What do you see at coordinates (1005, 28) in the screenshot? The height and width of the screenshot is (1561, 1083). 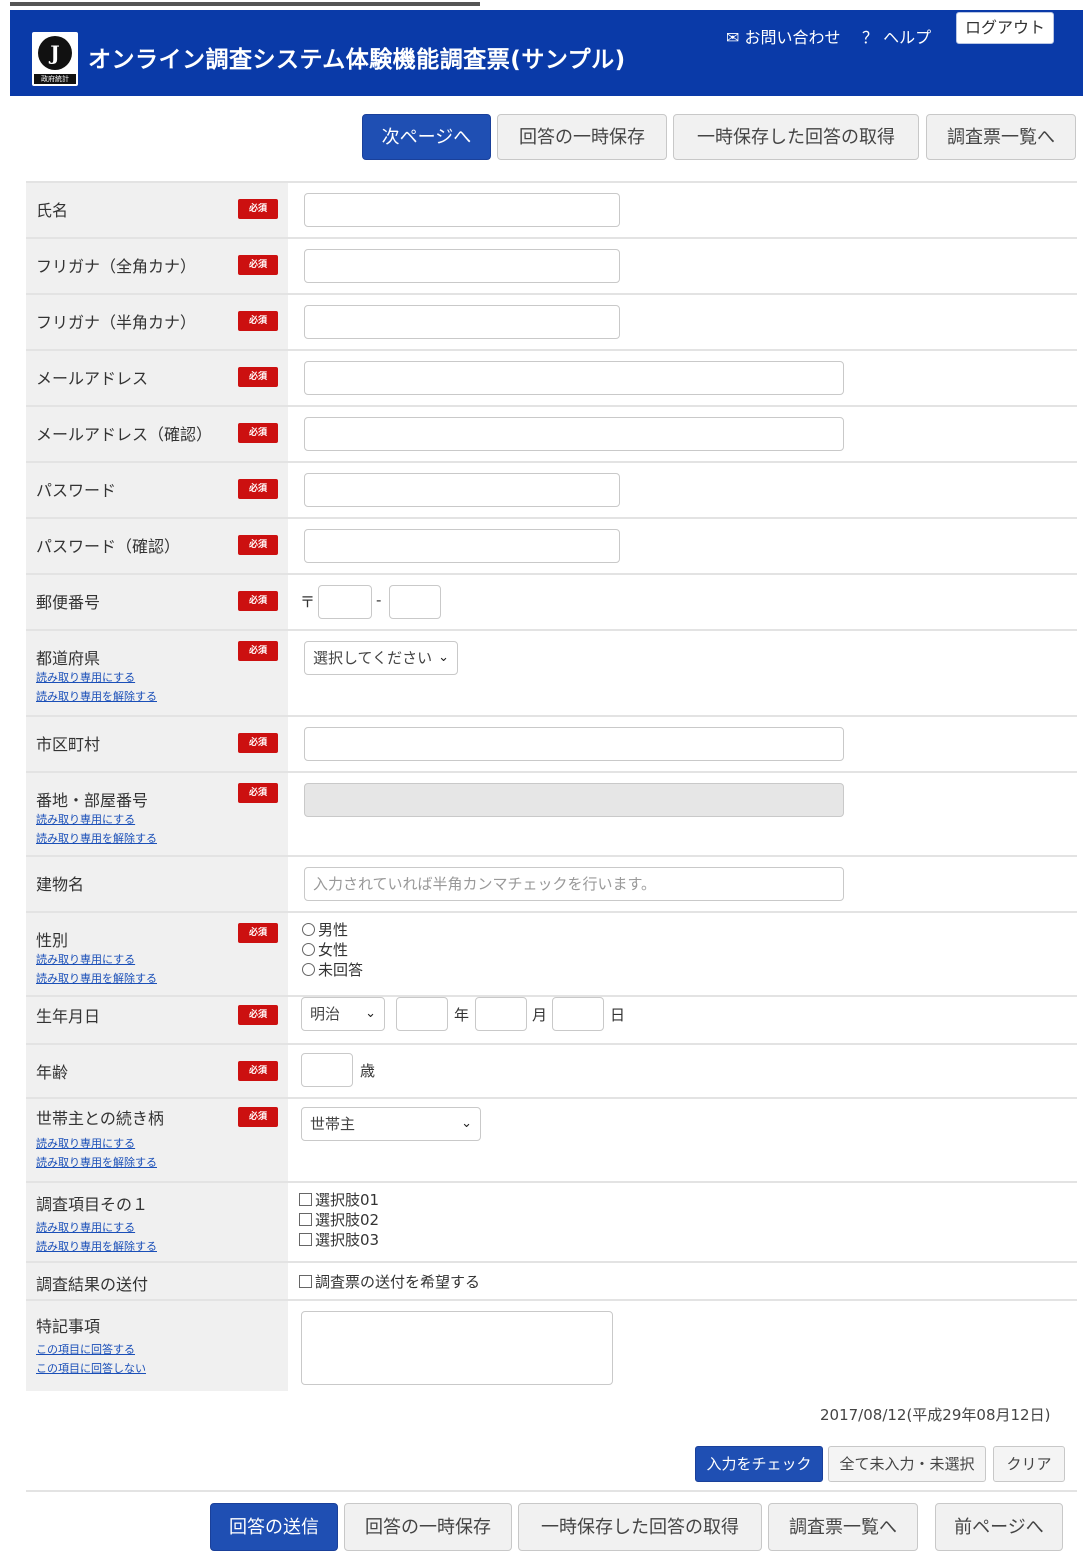 I see `logout-button: ログアウト` at bounding box center [1005, 28].